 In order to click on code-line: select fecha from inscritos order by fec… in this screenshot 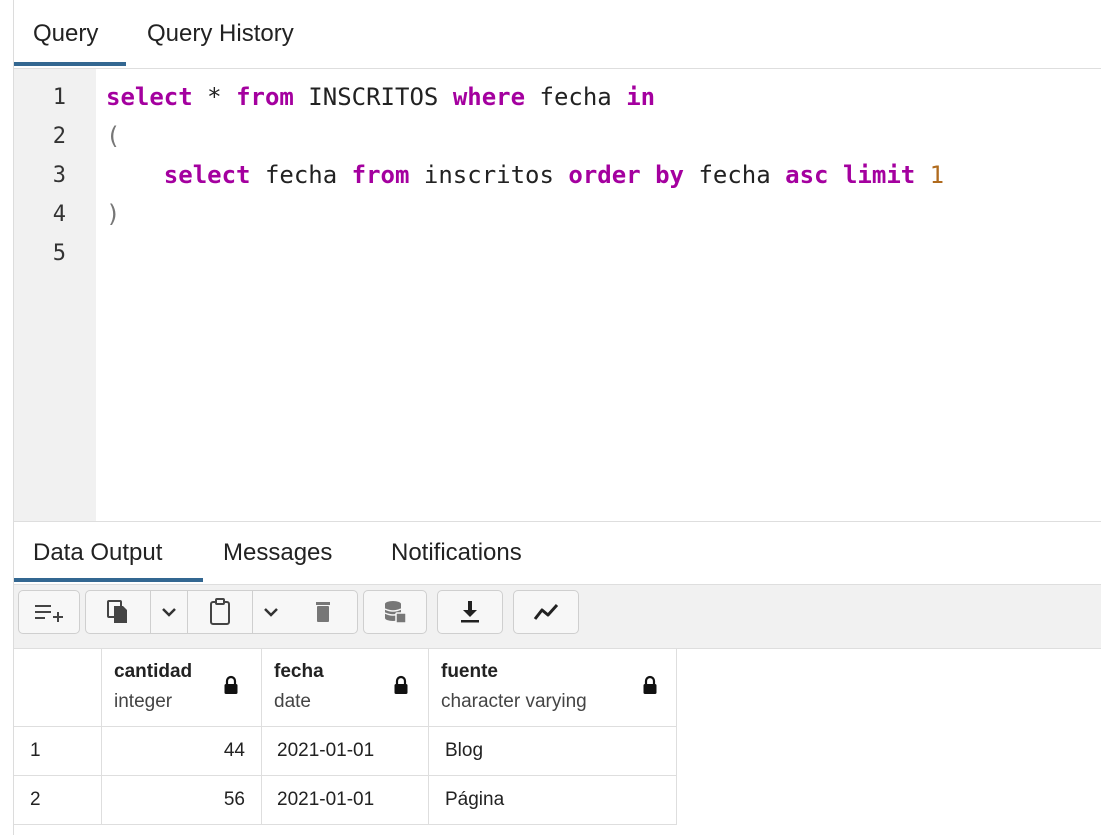, I will do `click(525, 175)`.